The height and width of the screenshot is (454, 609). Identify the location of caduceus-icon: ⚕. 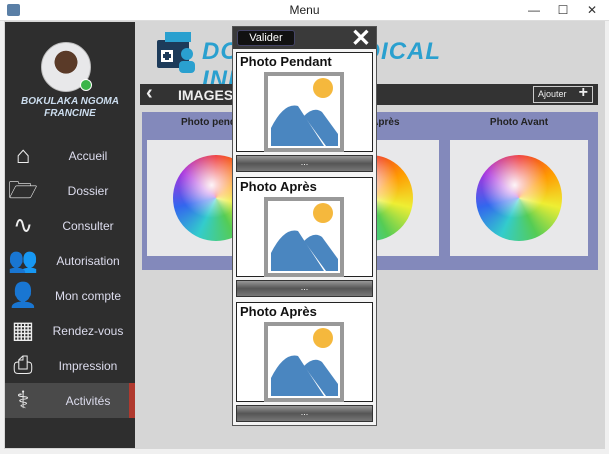
(23, 400).